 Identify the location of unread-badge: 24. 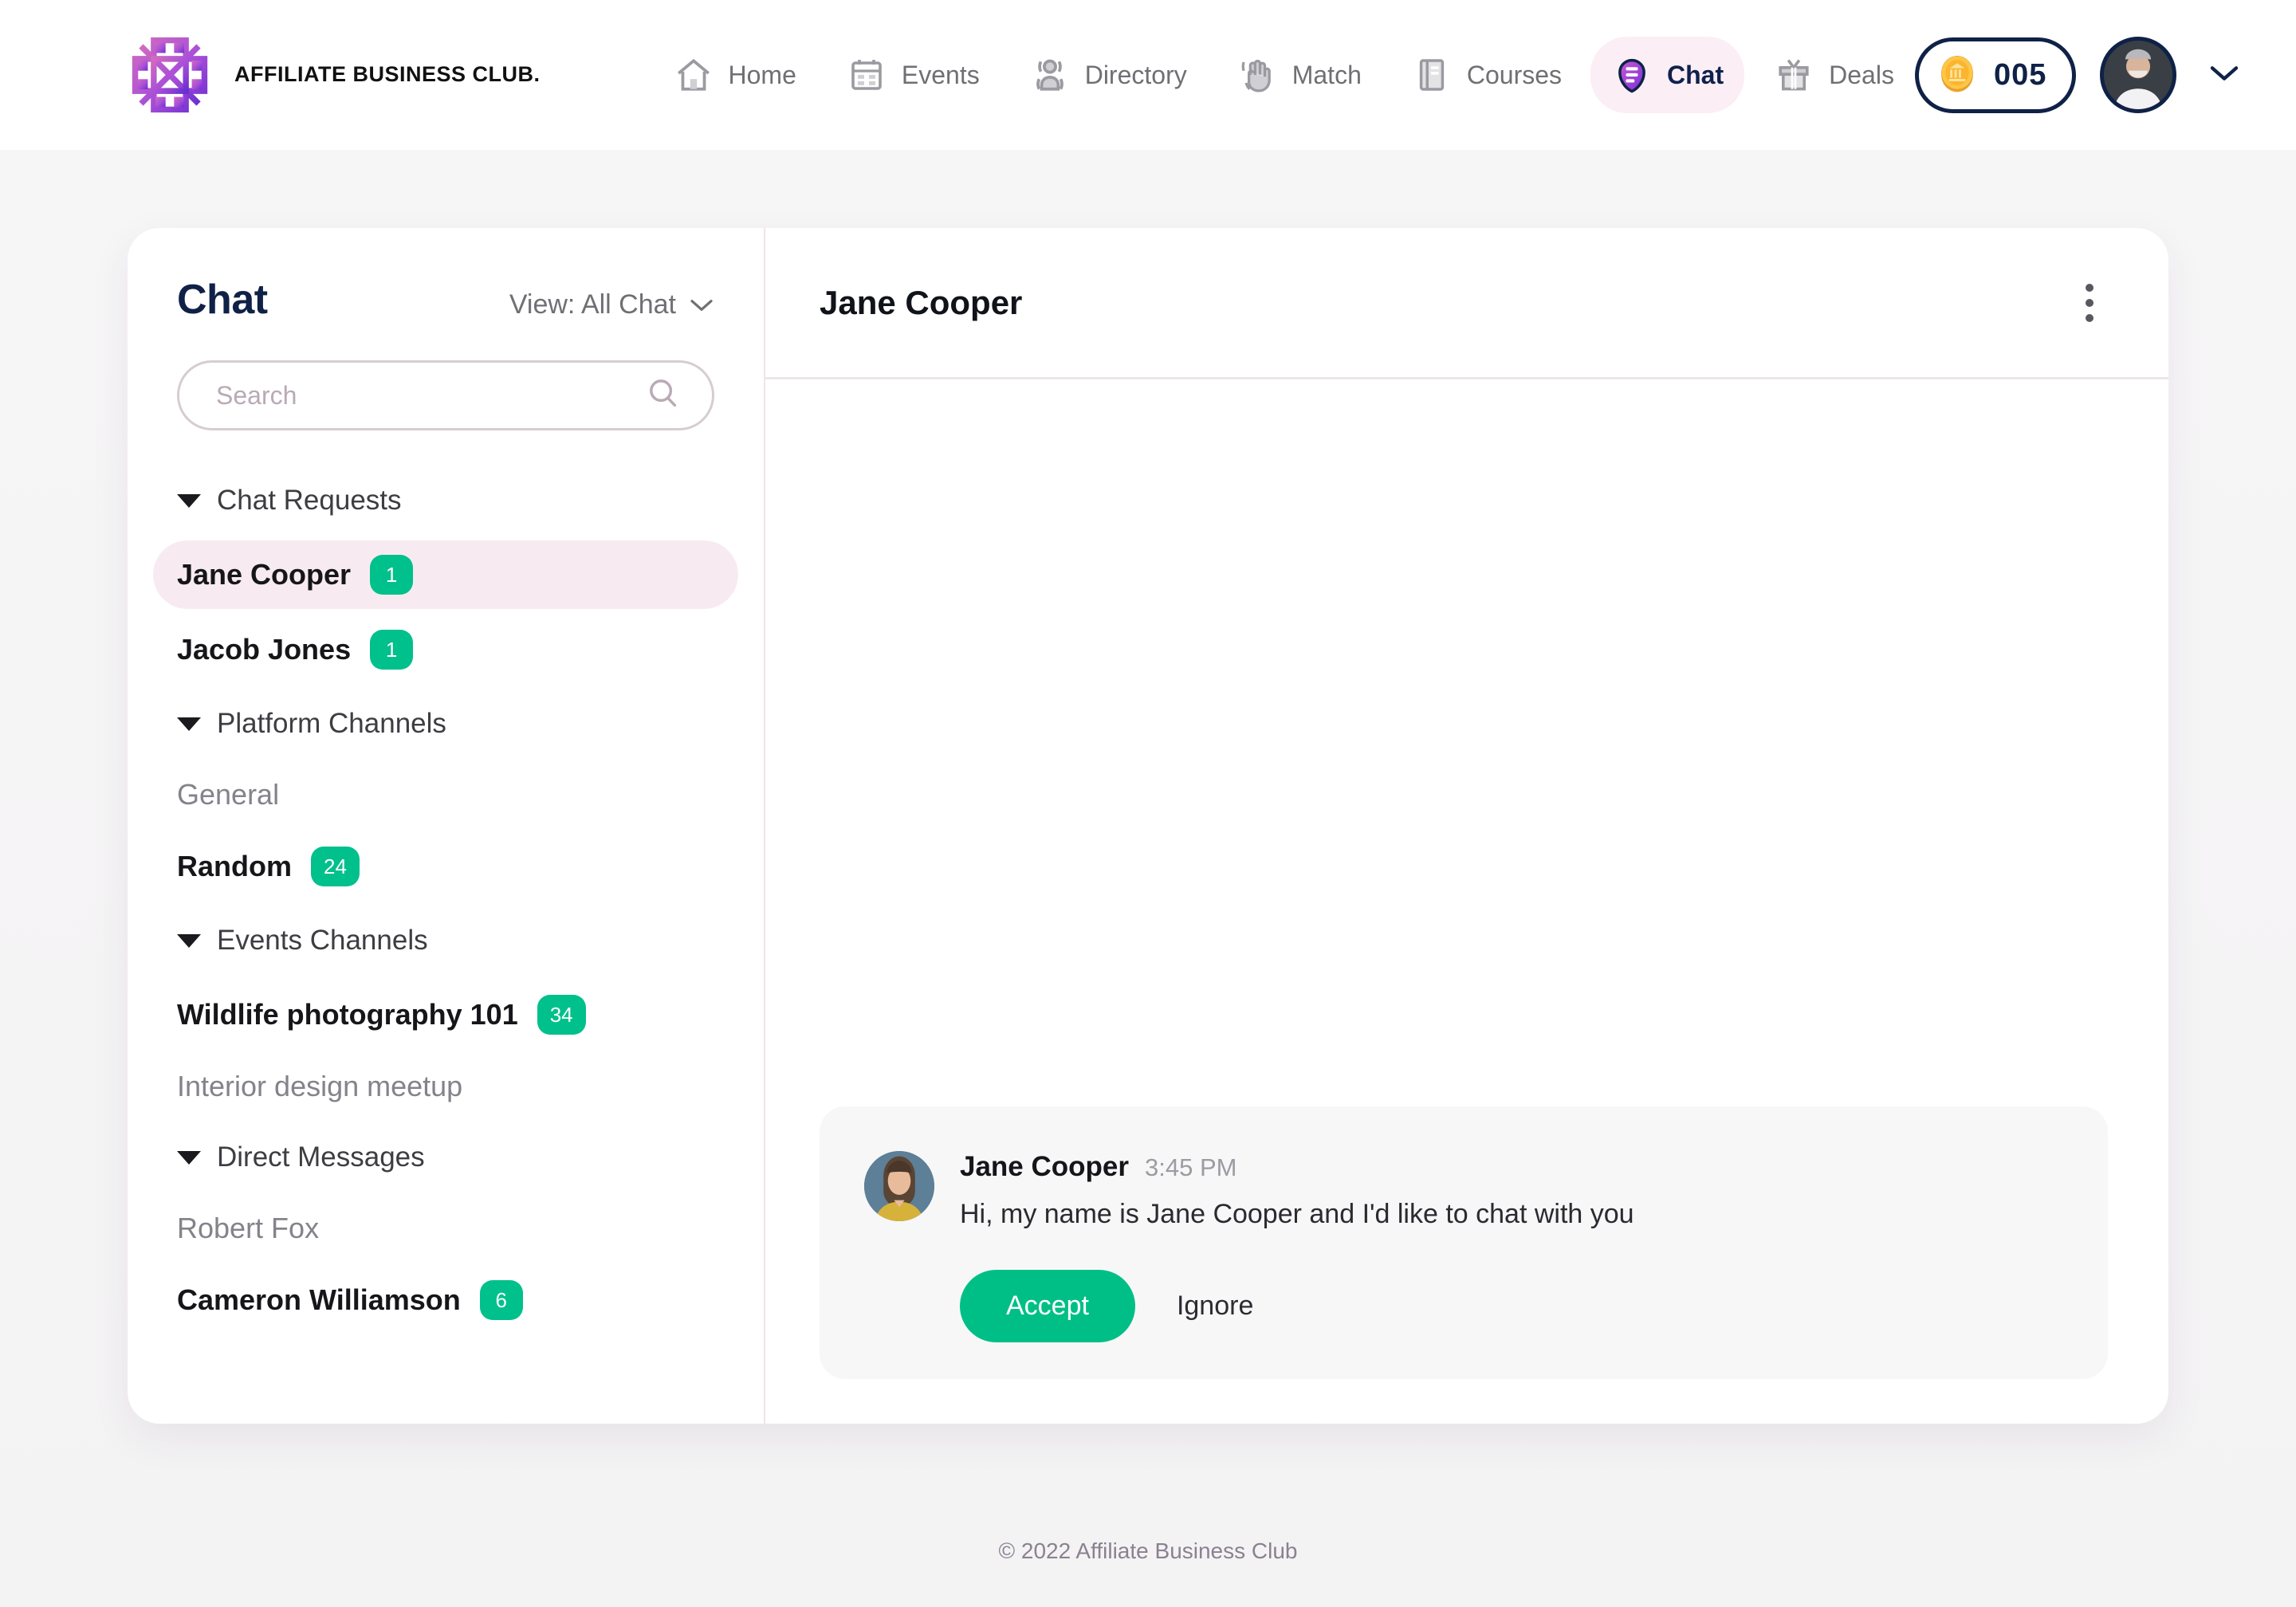
(335, 867).